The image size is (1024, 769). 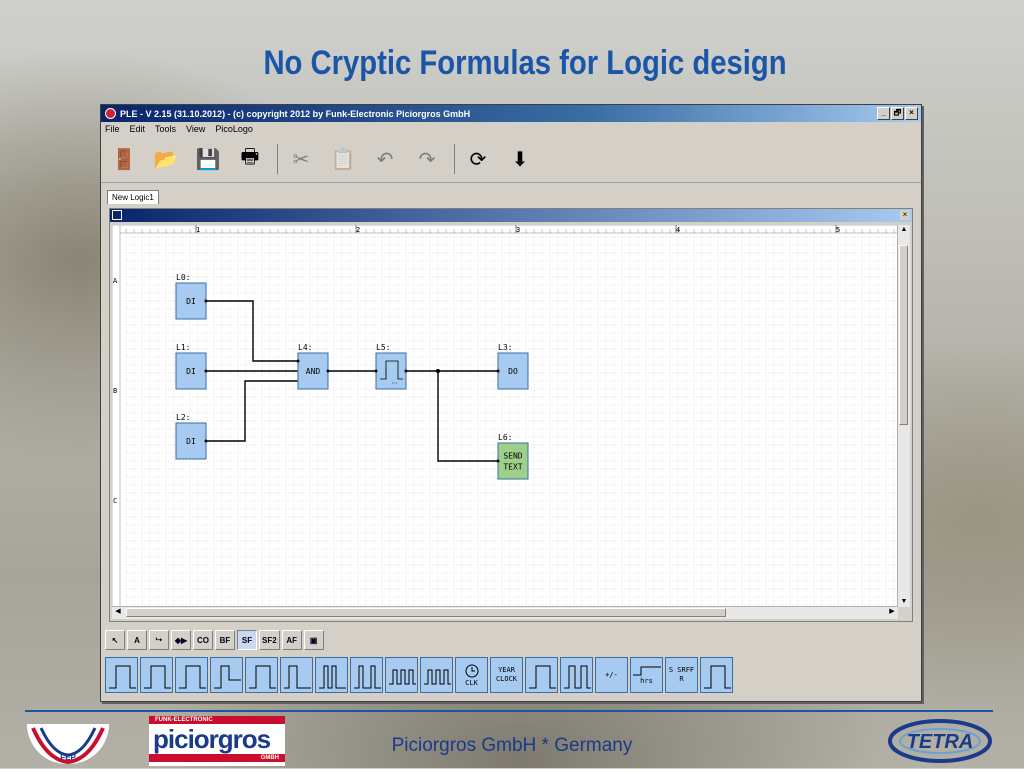 I want to click on footer-text: Piciorgros GmbH * Germany, so click(x=512, y=745).